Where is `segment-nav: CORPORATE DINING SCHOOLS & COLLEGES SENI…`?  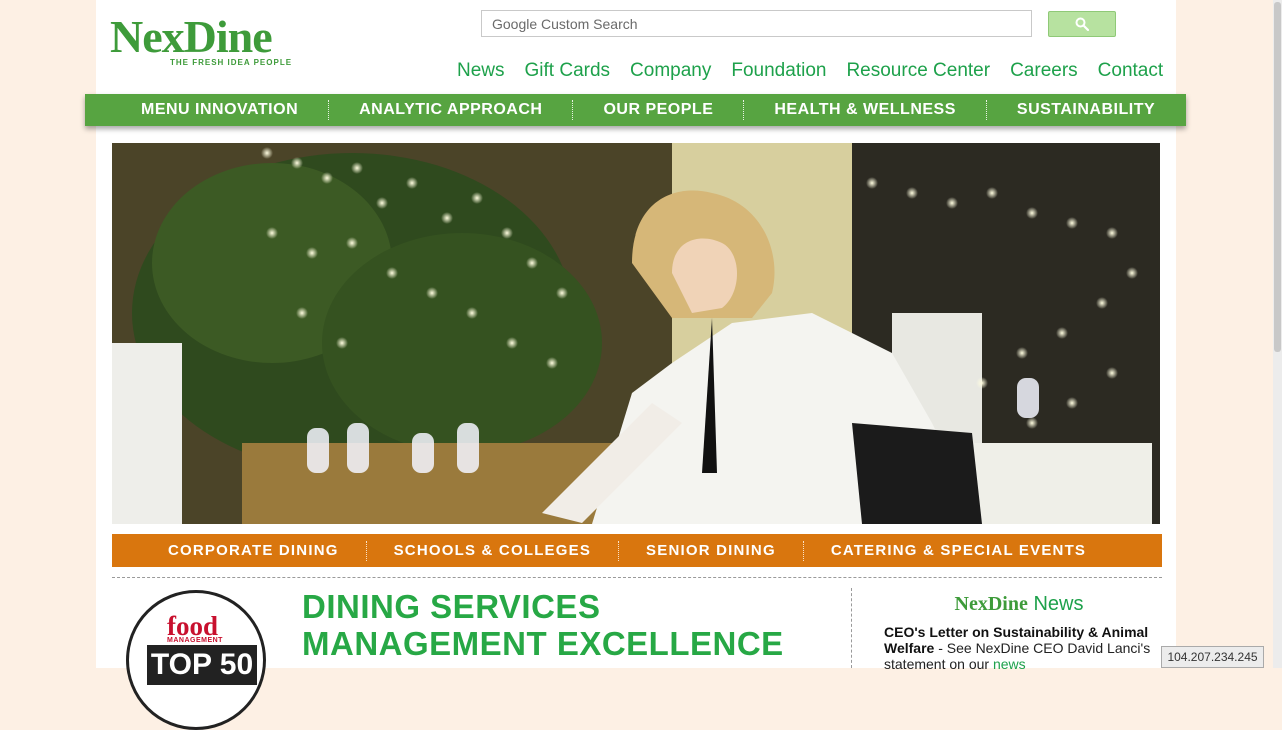 segment-nav: CORPORATE DINING SCHOOLS & COLLEGES SENI… is located at coordinates (637, 550).